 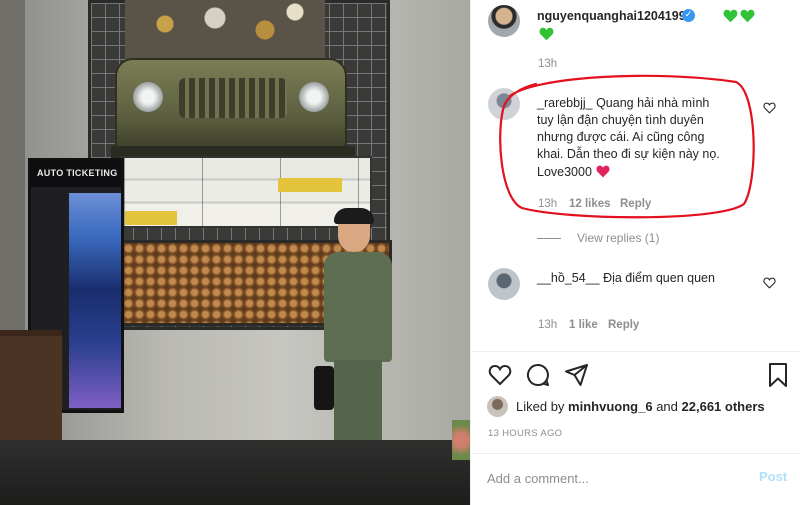 What do you see at coordinates (640, 376) in the screenshot?
I see `post-action-bar` at bounding box center [640, 376].